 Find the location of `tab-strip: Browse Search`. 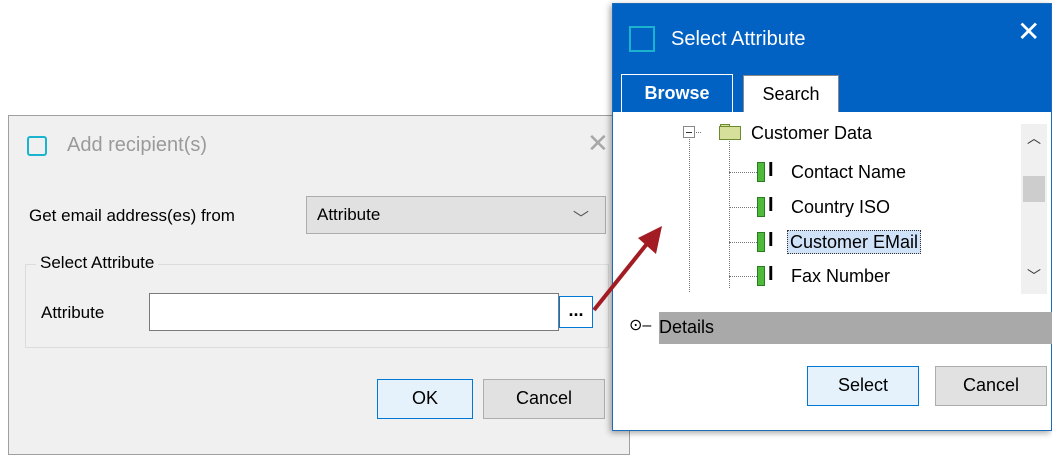

tab-strip: Browse Search is located at coordinates (832, 88).